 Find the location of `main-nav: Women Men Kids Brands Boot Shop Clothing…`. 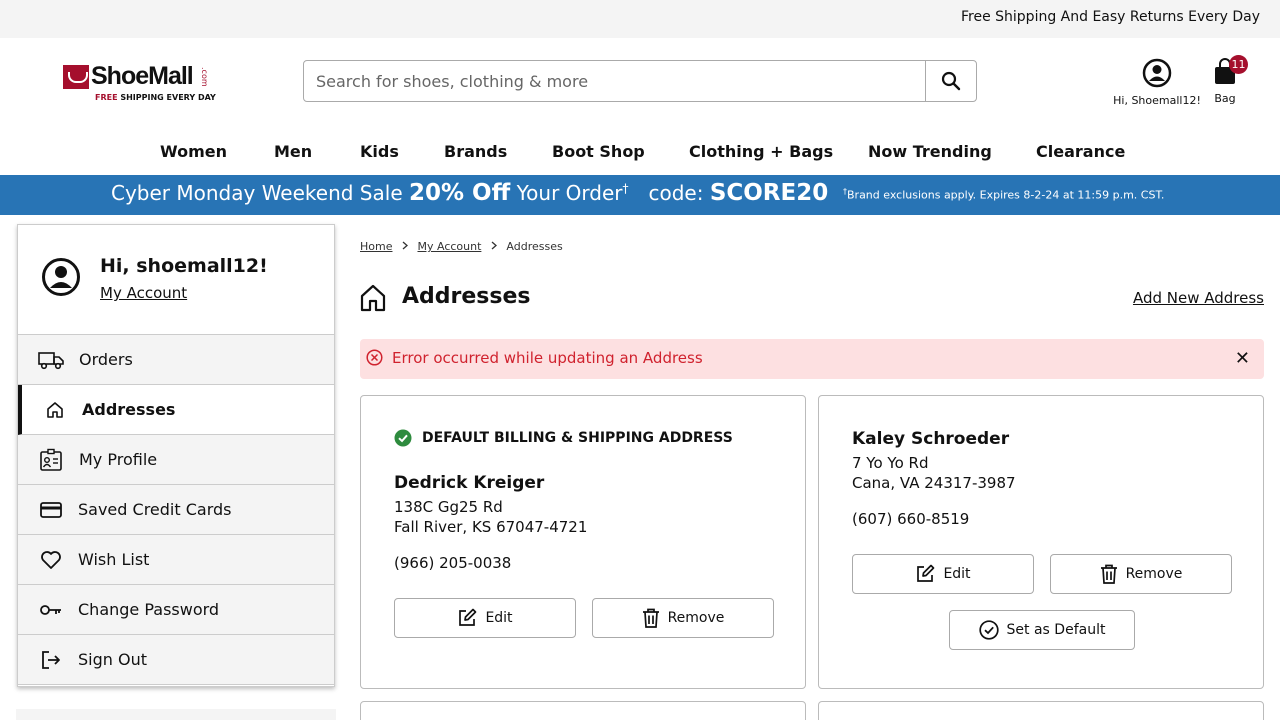

main-nav: Women Men Kids Brands Boot Shop Clothing… is located at coordinates (640, 151).